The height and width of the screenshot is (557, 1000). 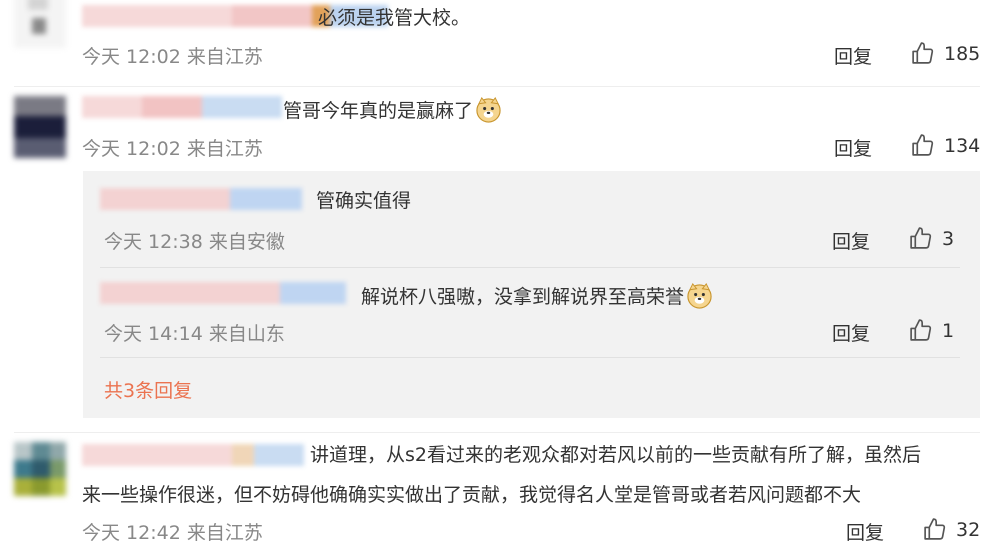 What do you see at coordinates (194, 242) in the screenshot?
I see `reply-meta: 今天 12:38 来自安徽` at bounding box center [194, 242].